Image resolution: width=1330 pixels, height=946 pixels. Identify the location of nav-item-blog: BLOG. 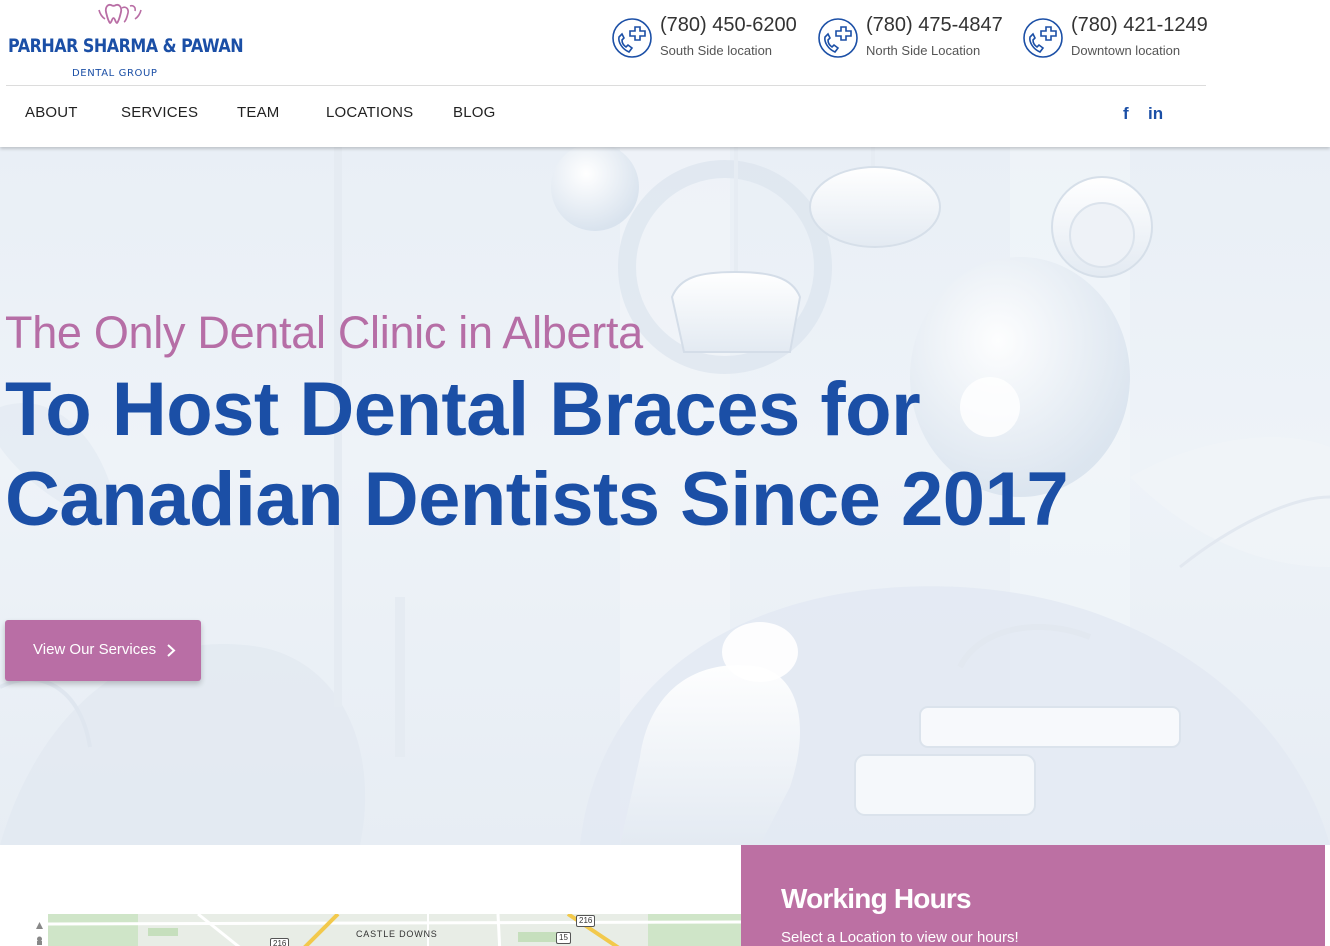
(474, 112).